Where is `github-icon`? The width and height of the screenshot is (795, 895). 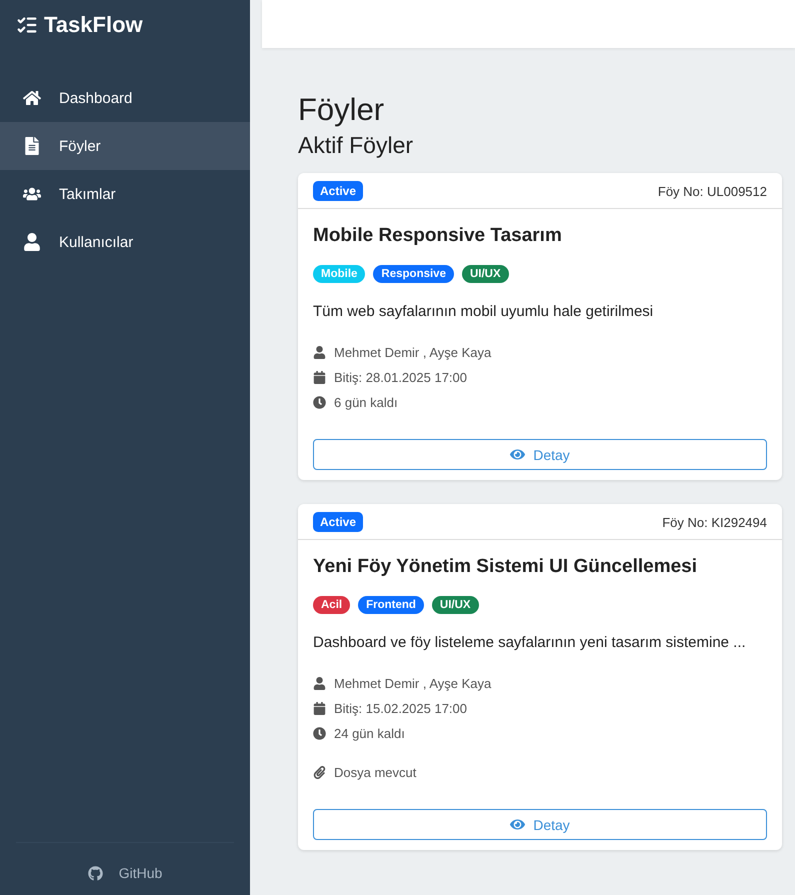
github-icon is located at coordinates (95, 873).